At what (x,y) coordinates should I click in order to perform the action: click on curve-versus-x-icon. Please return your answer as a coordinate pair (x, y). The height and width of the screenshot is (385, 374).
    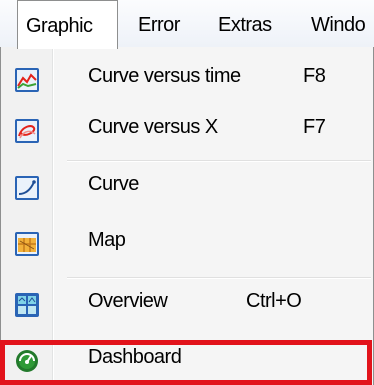
    Looking at the image, I should click on (27, 131).